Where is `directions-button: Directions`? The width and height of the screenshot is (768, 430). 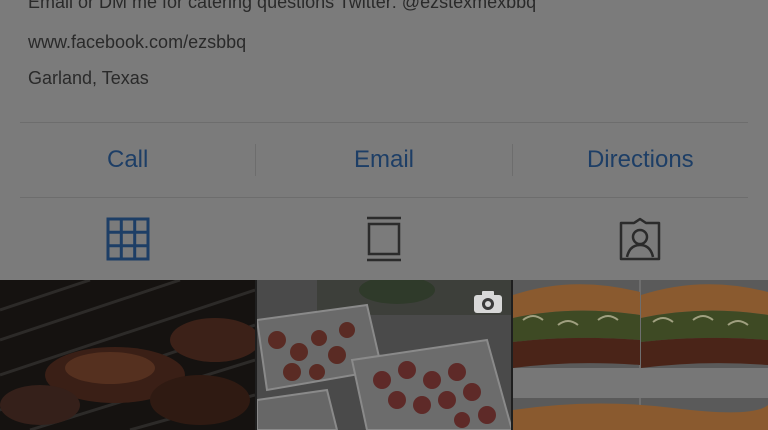
directions-button: Directions is located at coordinates (640, 160).